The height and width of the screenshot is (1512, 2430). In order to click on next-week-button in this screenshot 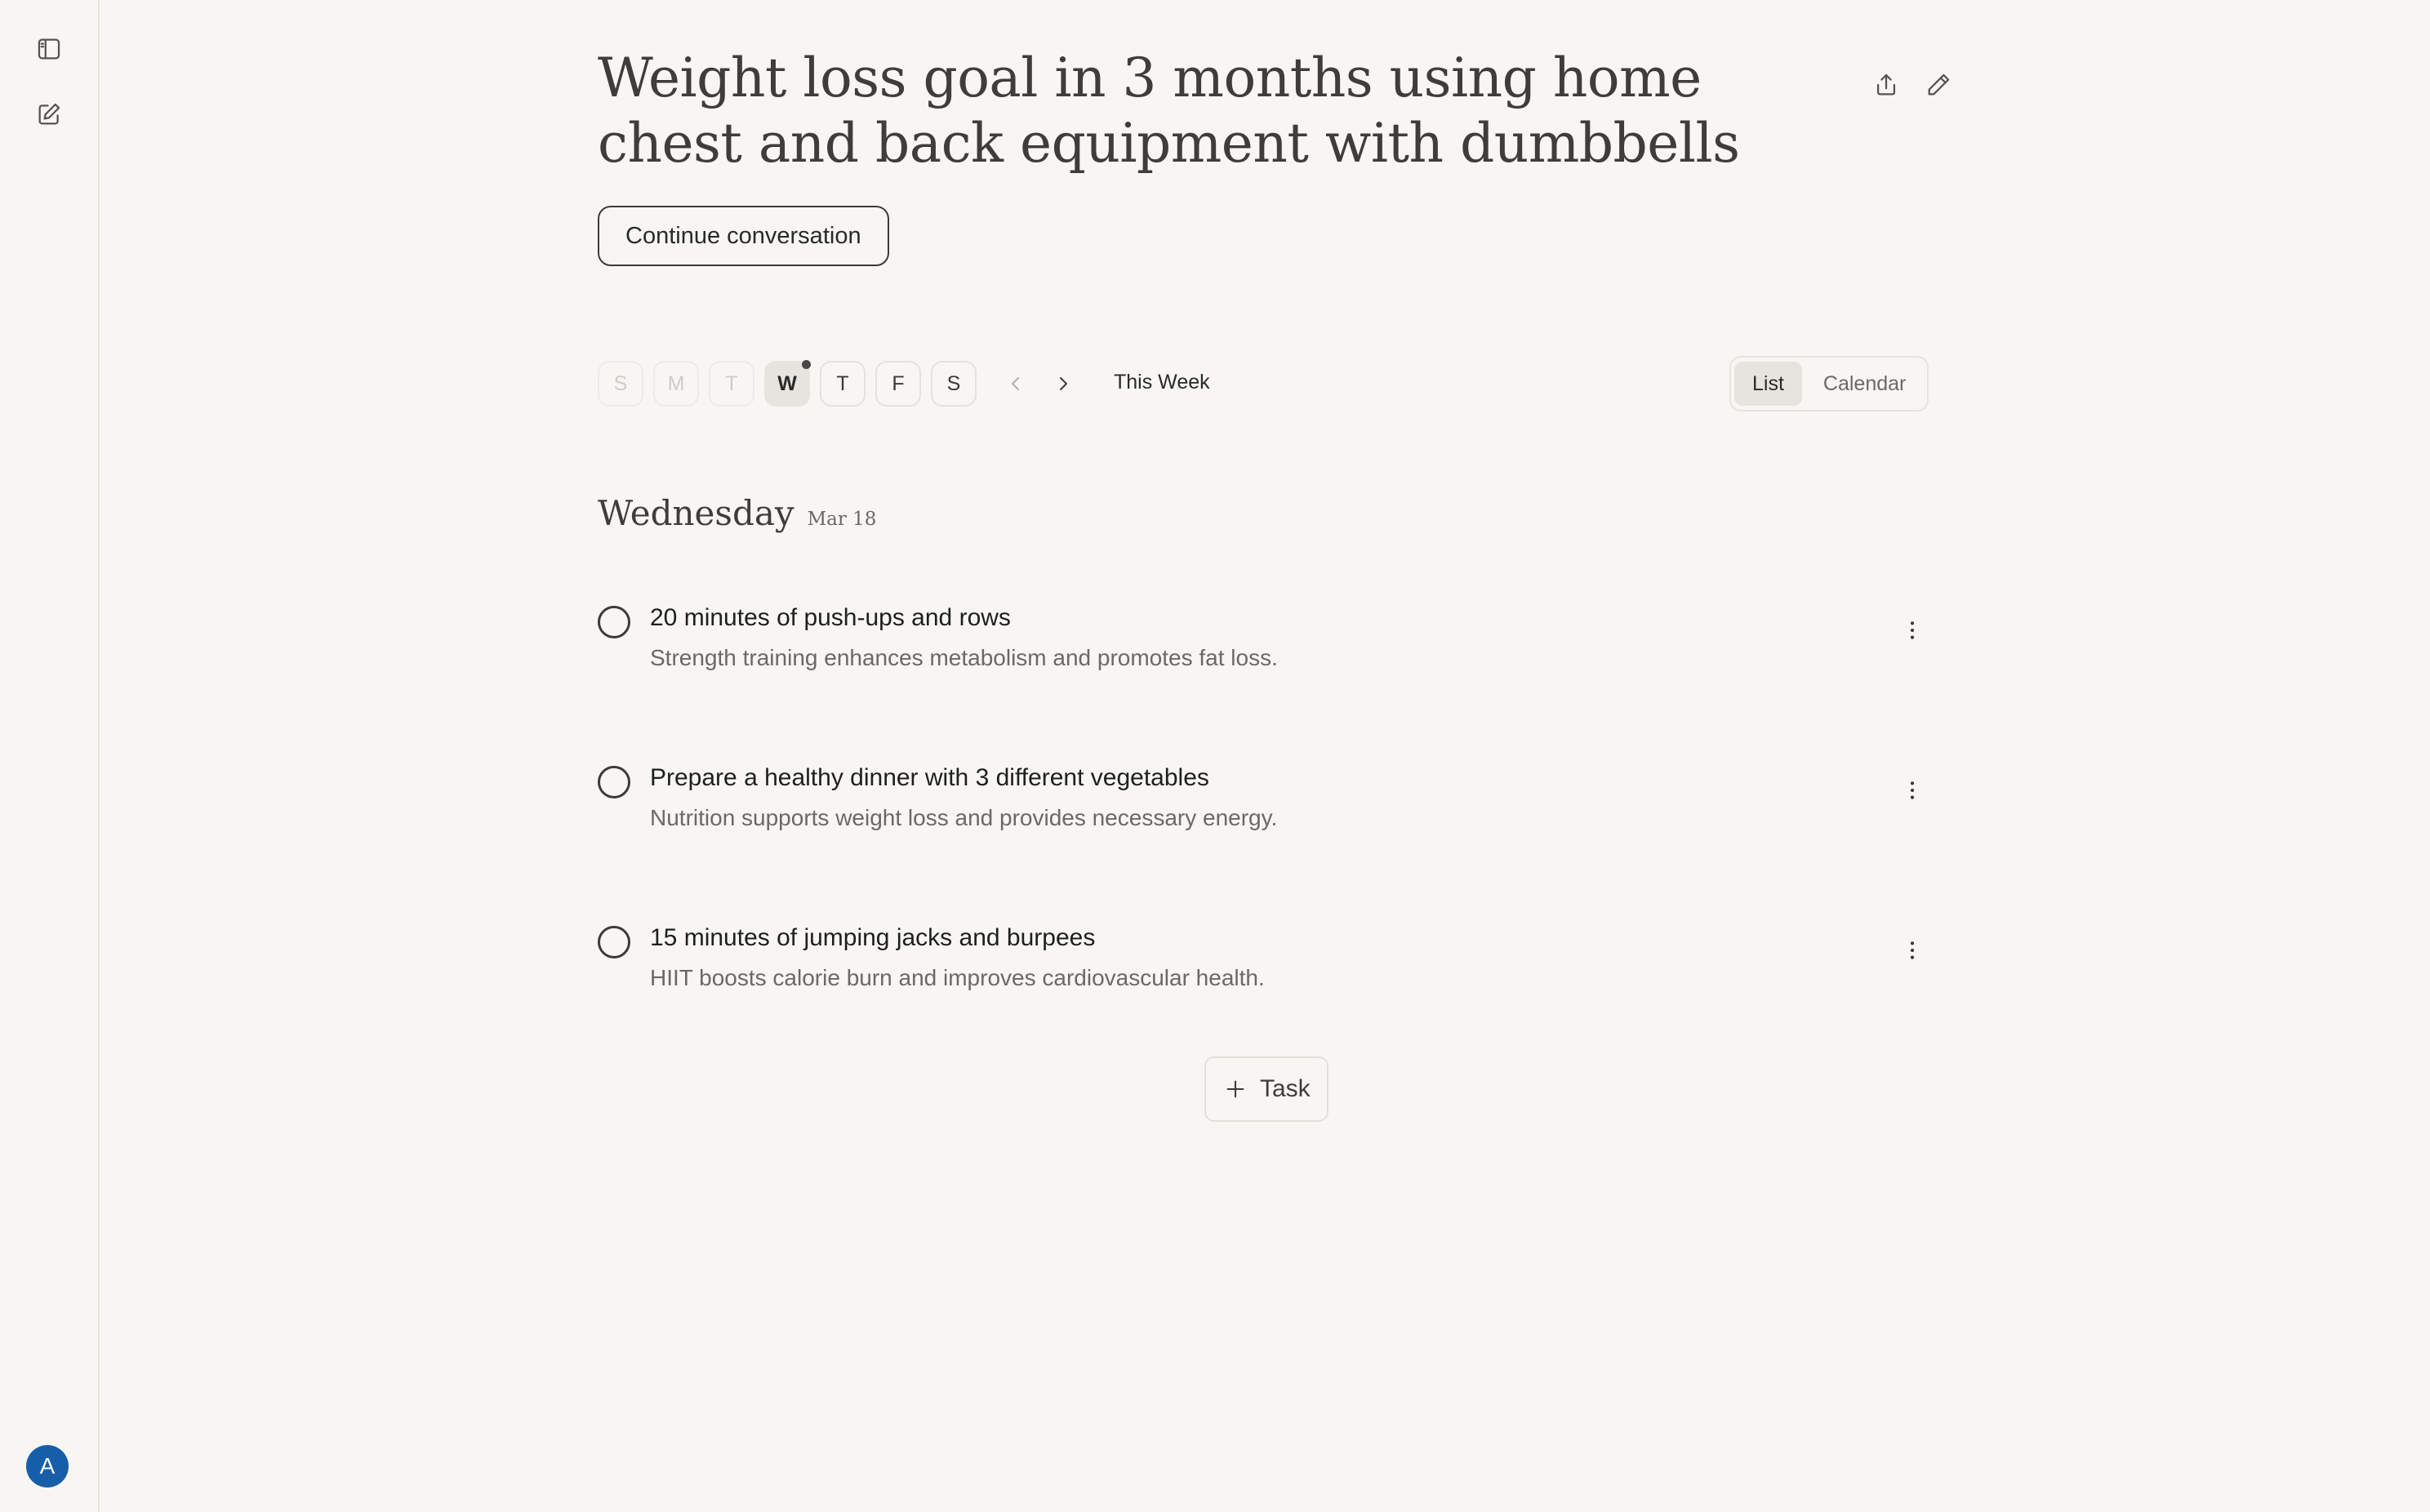, I will do `click(1063, 384)`.